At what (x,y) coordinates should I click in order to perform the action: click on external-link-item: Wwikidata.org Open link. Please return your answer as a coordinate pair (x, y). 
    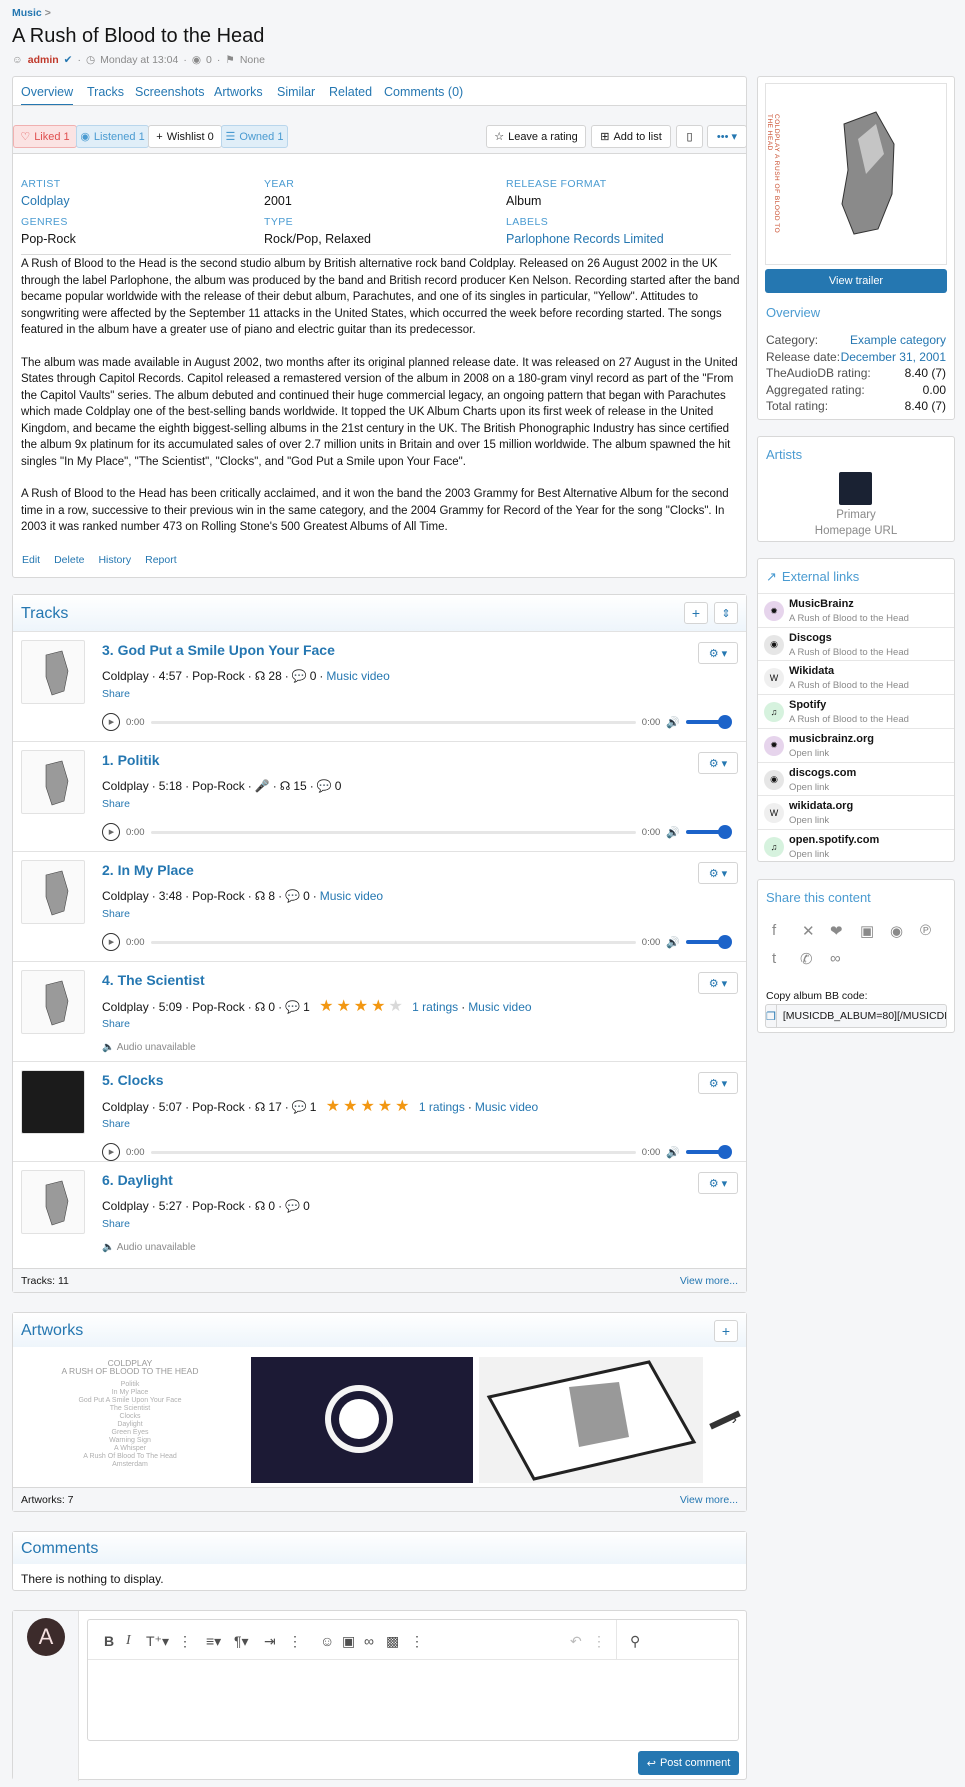
    Looking at the image, I should click on (856, 812).